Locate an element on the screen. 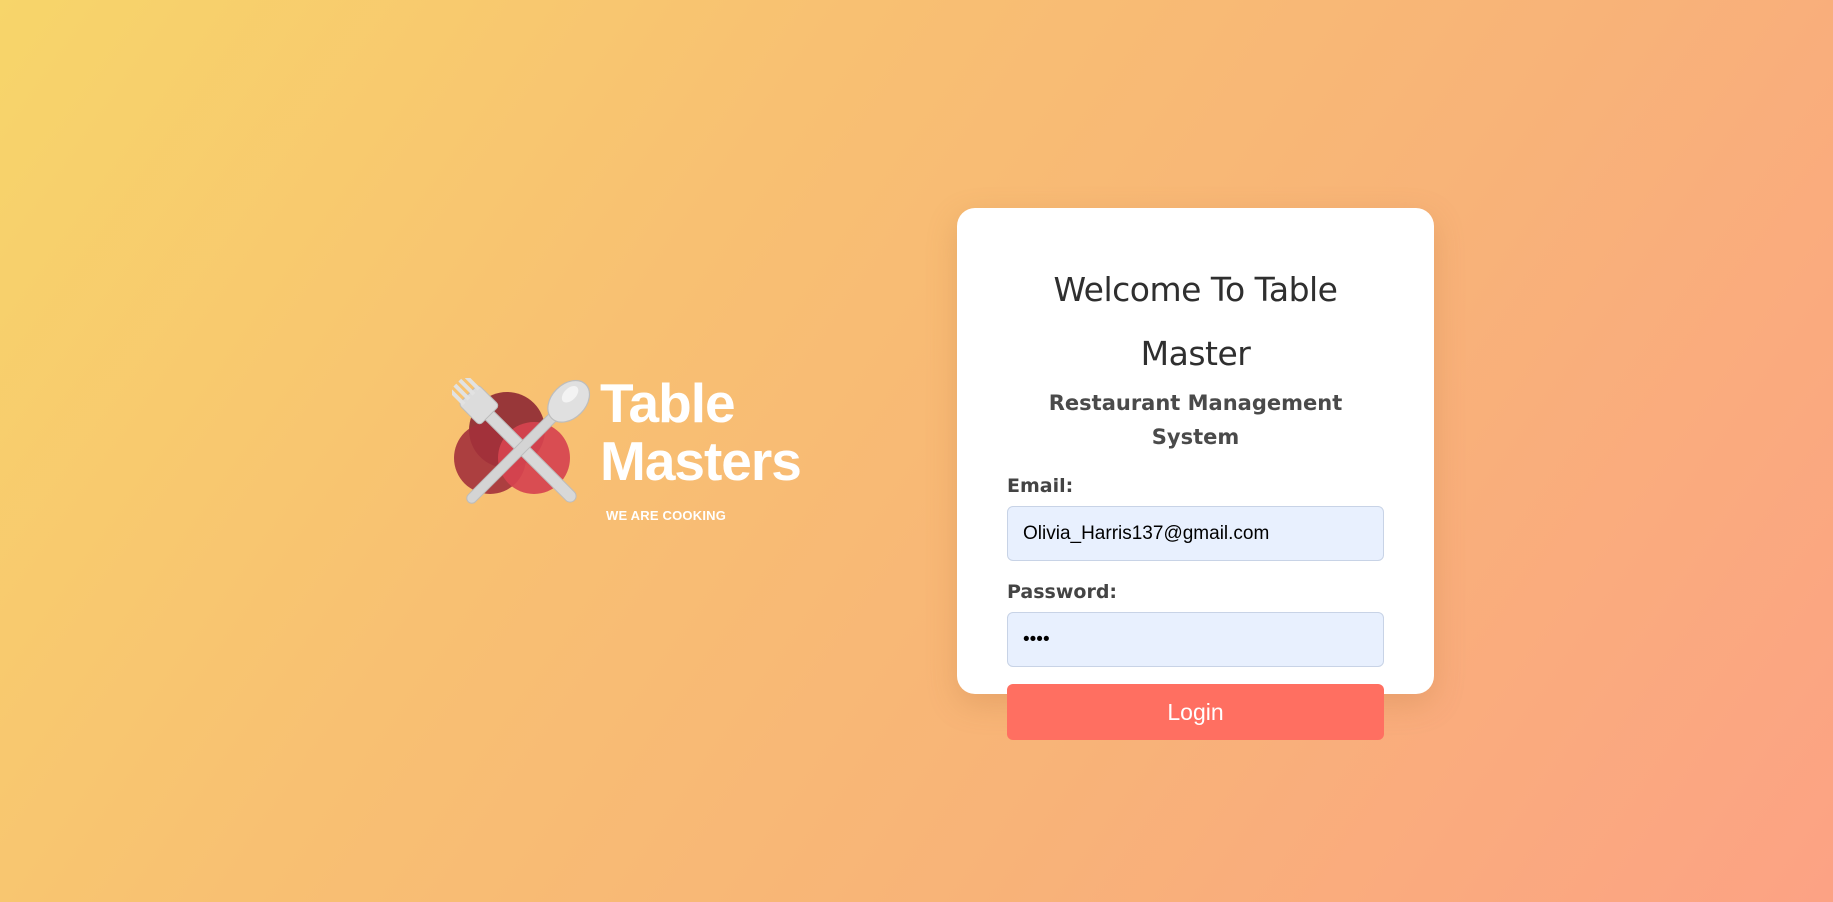  password-label: Password: is located at coordinates (1062, 592).